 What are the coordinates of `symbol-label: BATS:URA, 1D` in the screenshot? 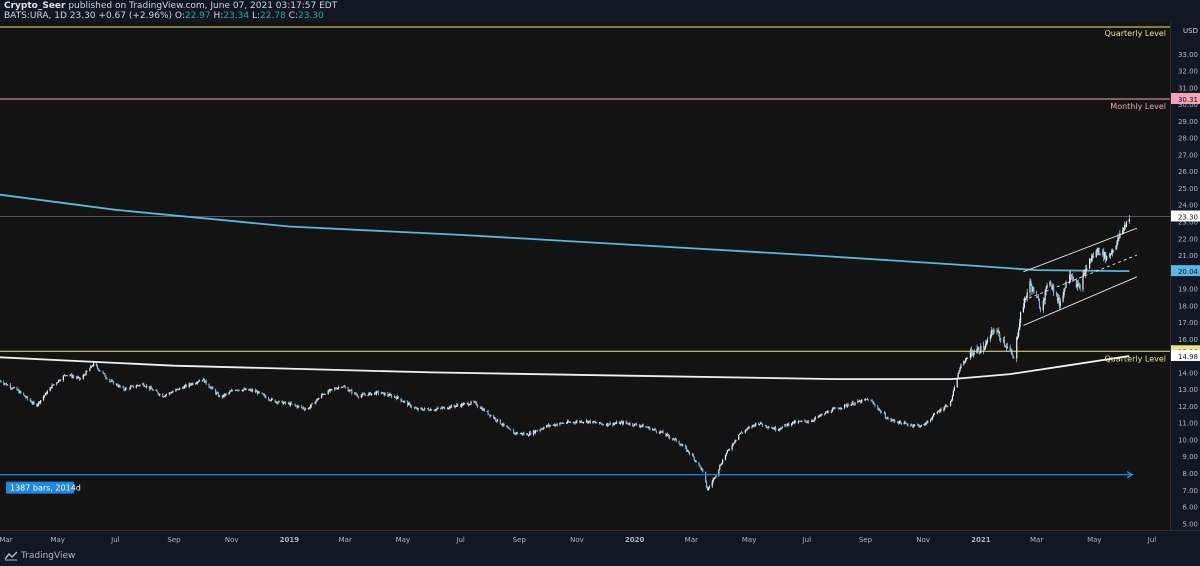 It's located at (35, 16).